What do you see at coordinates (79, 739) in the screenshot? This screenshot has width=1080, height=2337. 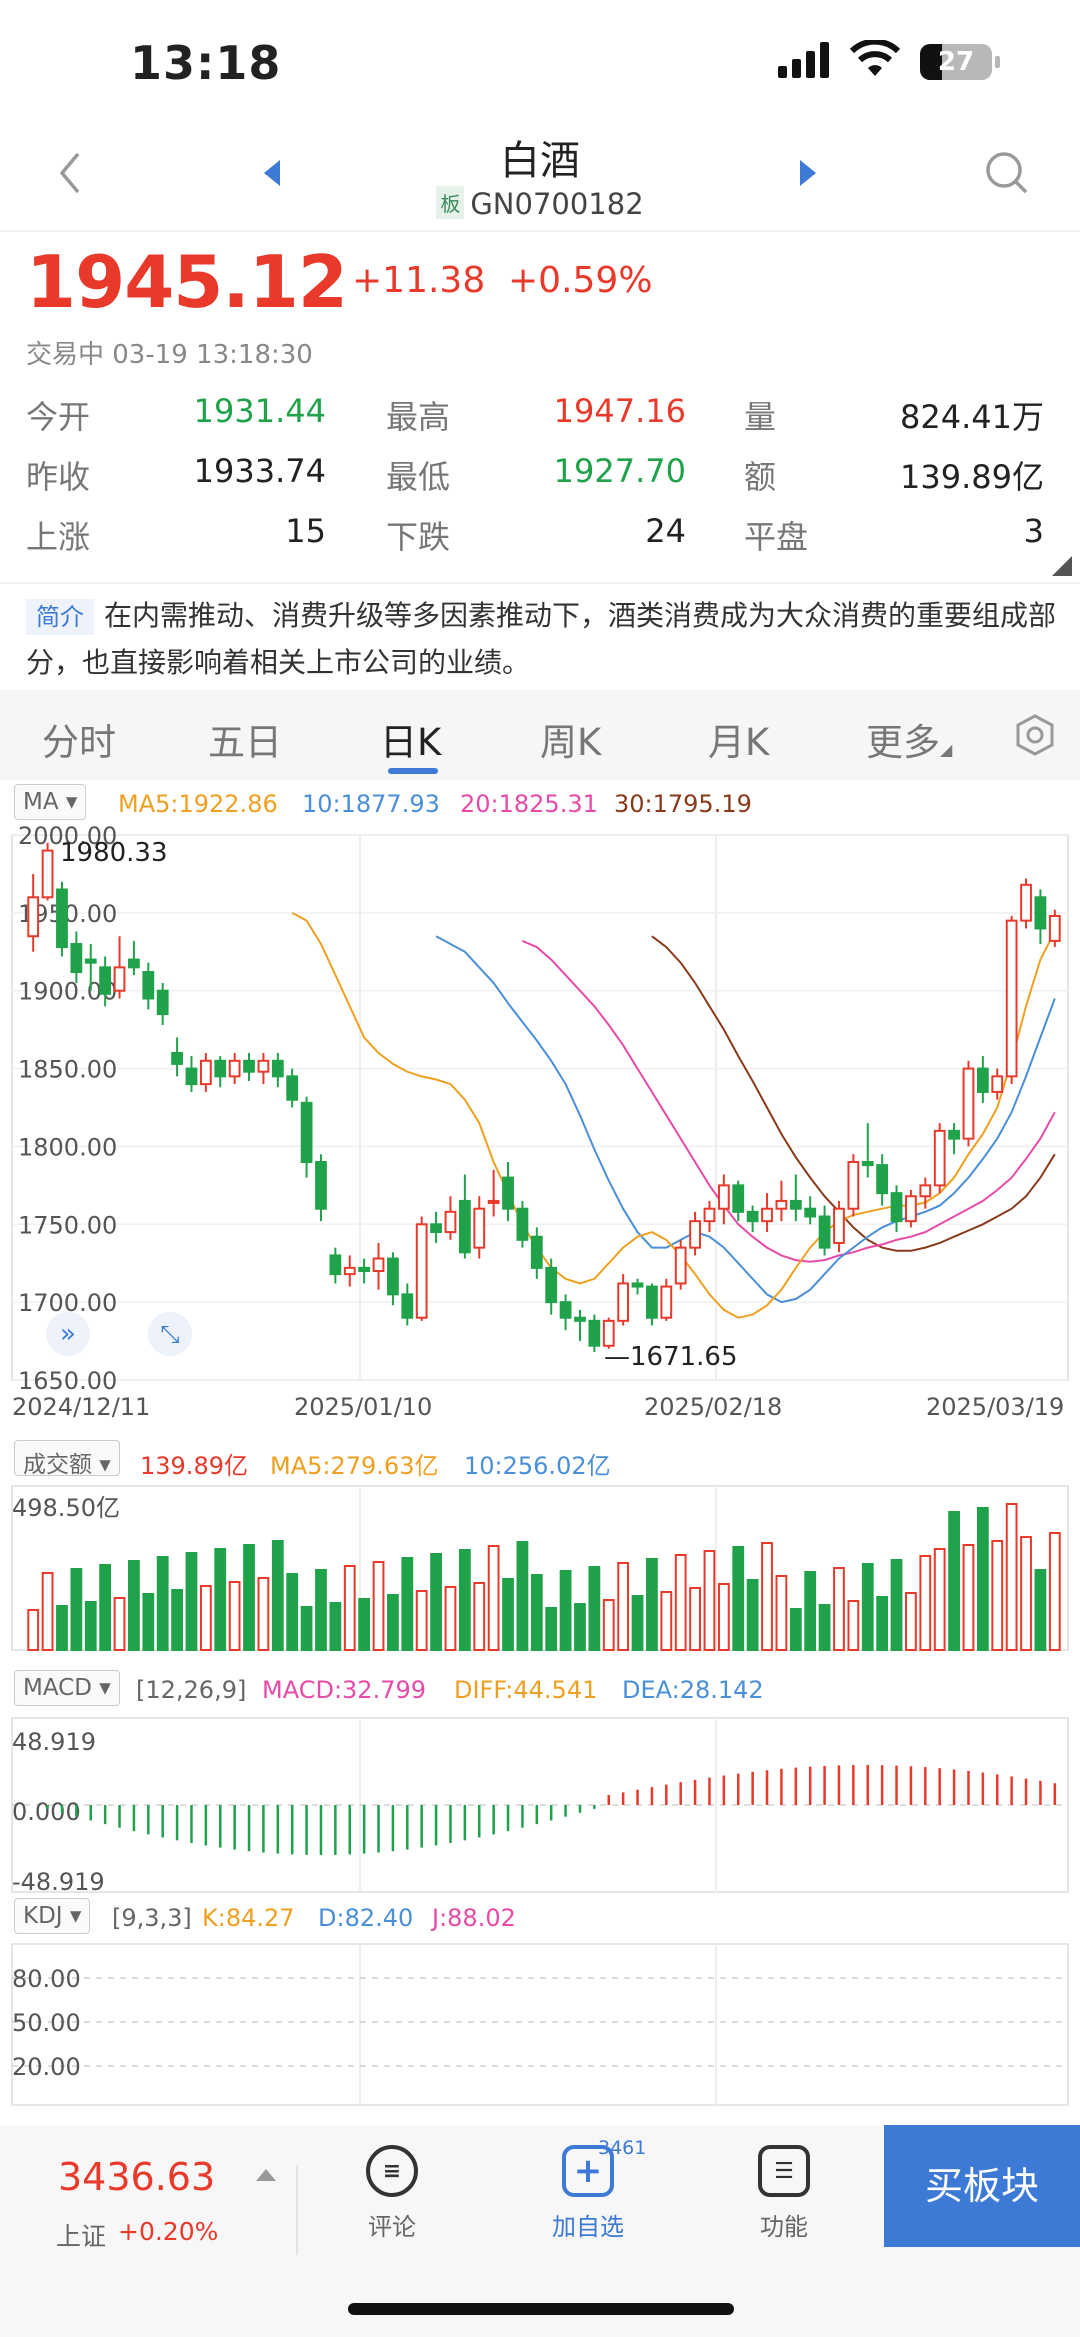 I see `tab-intraday: 分时` at bounding box center [79, 739].